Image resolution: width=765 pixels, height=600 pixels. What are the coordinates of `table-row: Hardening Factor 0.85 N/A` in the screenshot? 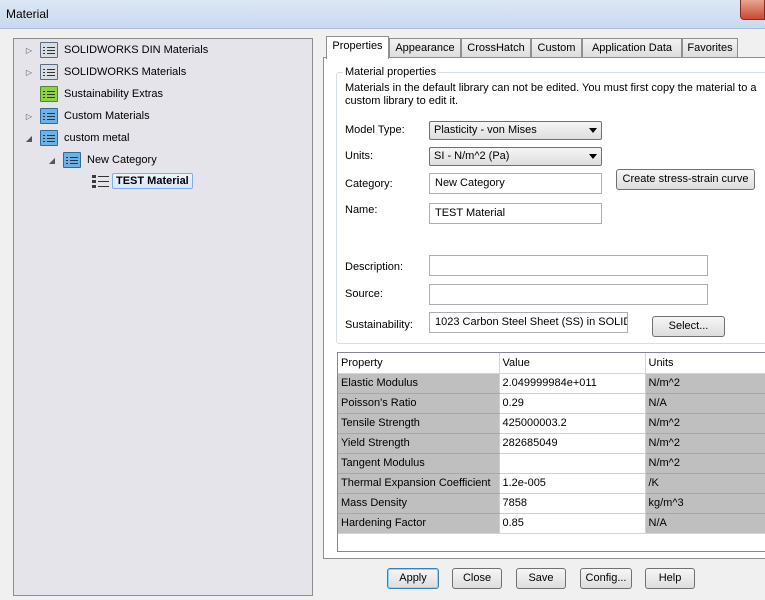 It's located at (551, 523).